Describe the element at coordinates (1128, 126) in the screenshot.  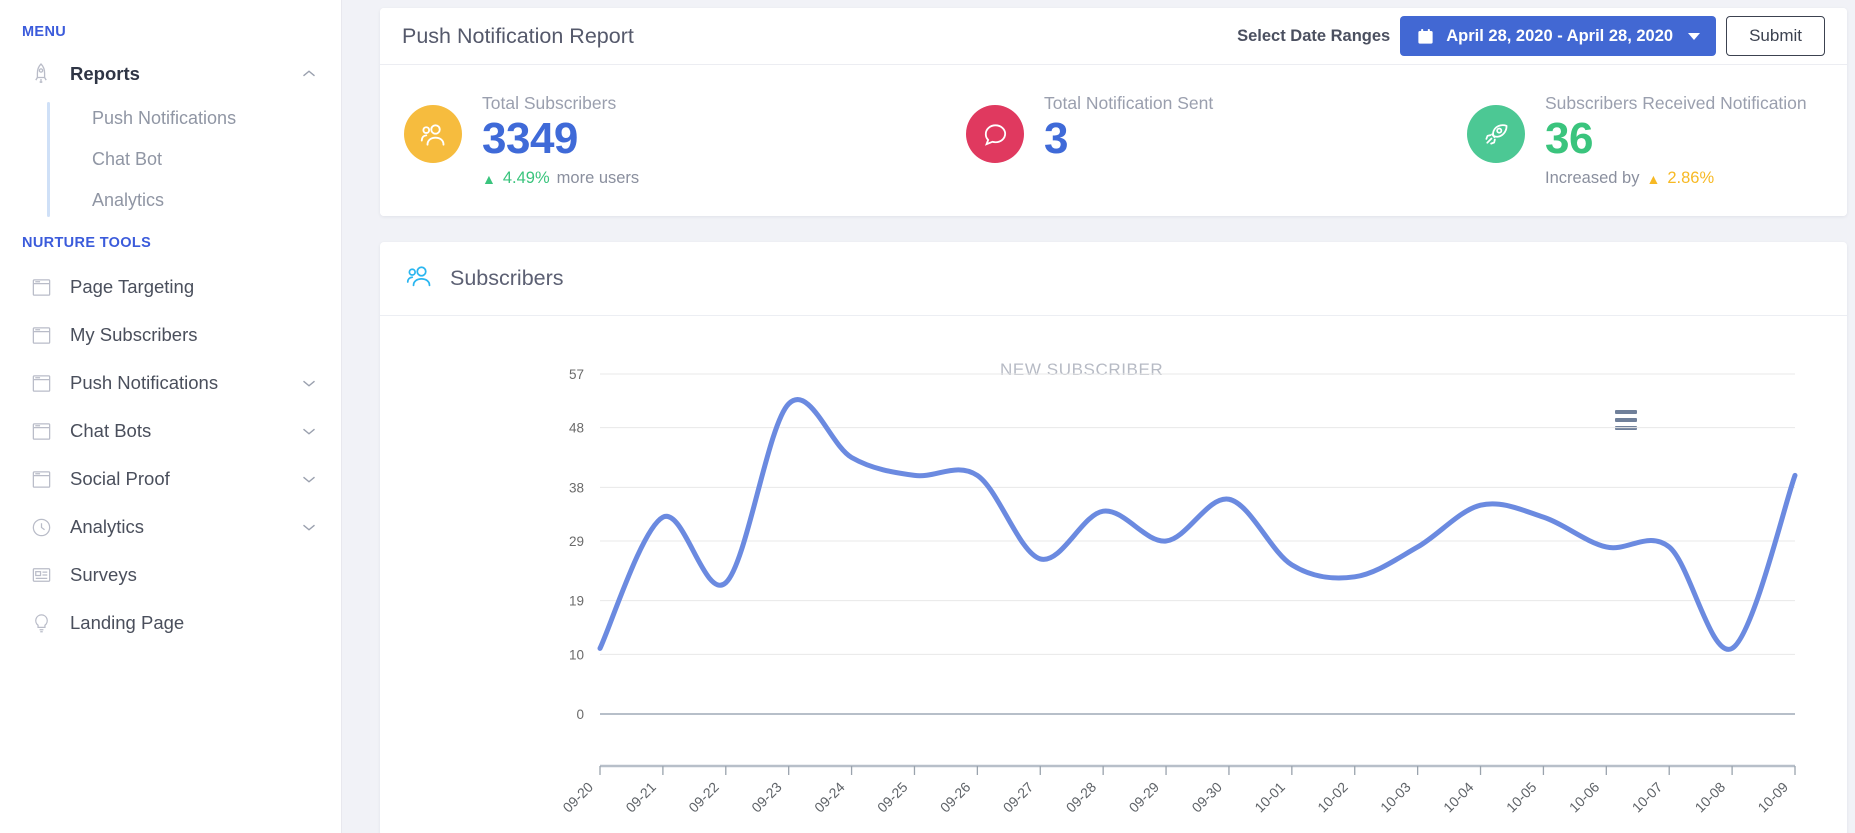
I see `stat-body: Total Notification Sent 3` at that location.